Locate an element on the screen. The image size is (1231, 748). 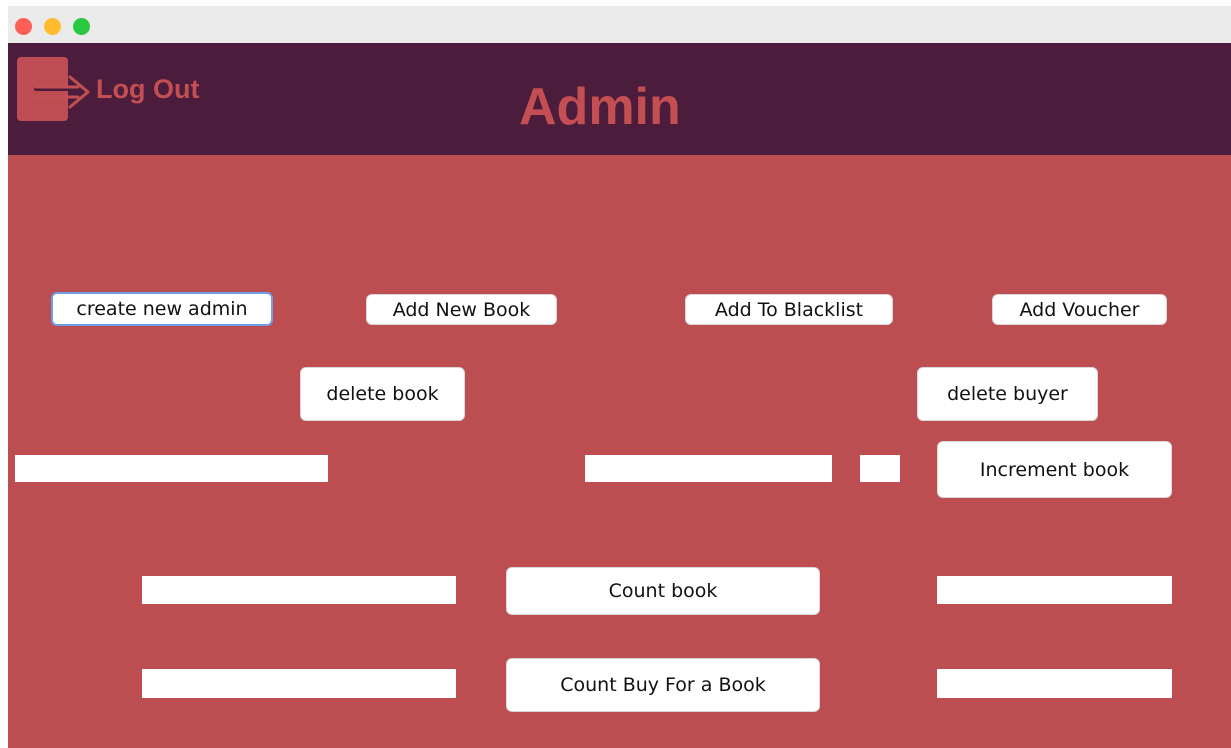
count-book-button: Count book is located at coordinates (663, 591).